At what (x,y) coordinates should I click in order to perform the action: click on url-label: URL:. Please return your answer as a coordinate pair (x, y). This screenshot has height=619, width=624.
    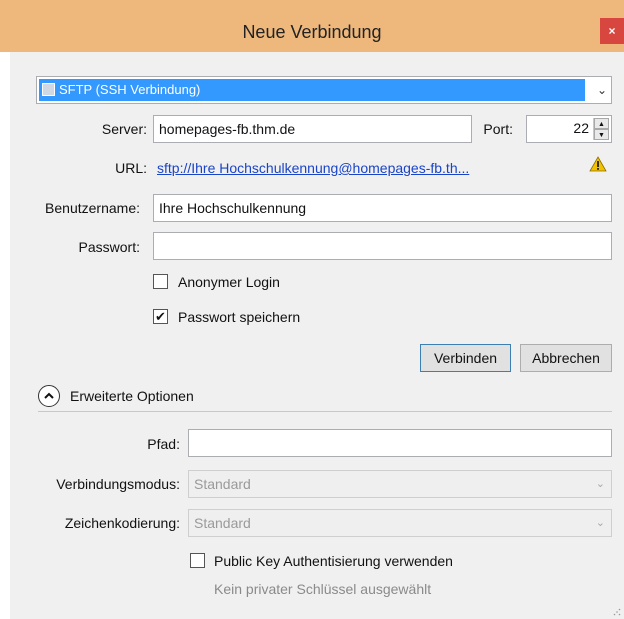
    Looking at the image, I should click on (131, 168).